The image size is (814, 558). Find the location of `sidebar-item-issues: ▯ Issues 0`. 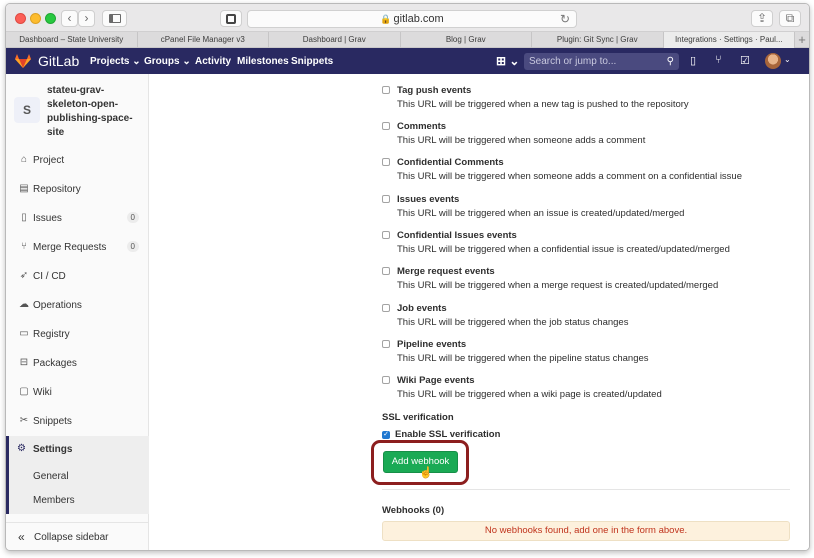

sidebar-item-issues: ▯ Issues 0 is located at coordinates (77, 220).